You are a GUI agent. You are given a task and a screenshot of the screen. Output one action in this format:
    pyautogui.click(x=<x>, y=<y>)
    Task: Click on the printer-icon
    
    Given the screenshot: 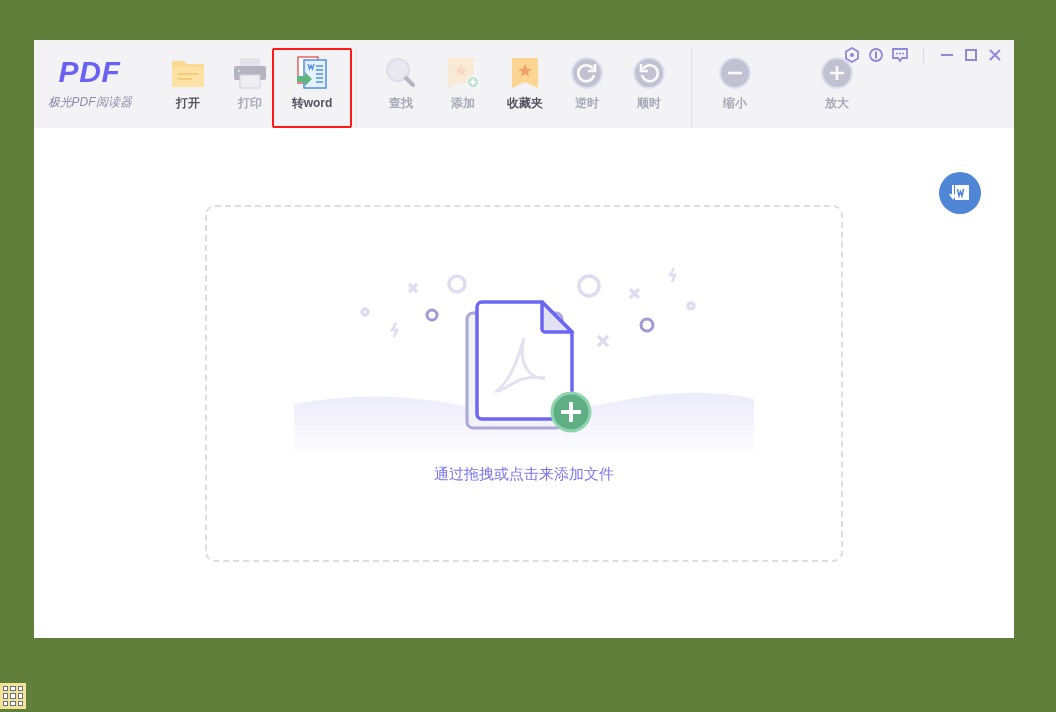 What is the action you would take?
    pyautogui.click(x=250, y=73)
    